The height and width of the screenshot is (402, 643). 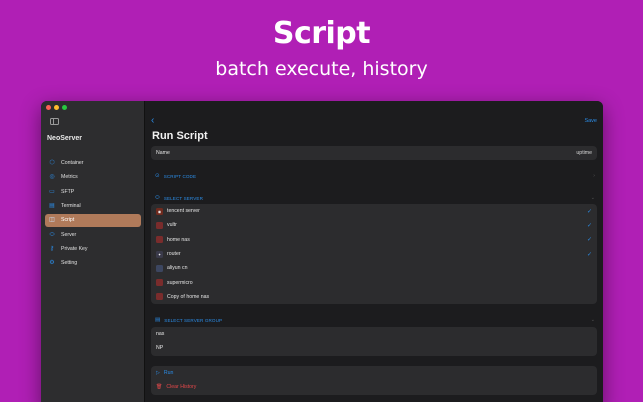 What do you see at coordinates (160, 334) in the screenshot?
I see `group-name: nas` at bounding box center [160, 334].